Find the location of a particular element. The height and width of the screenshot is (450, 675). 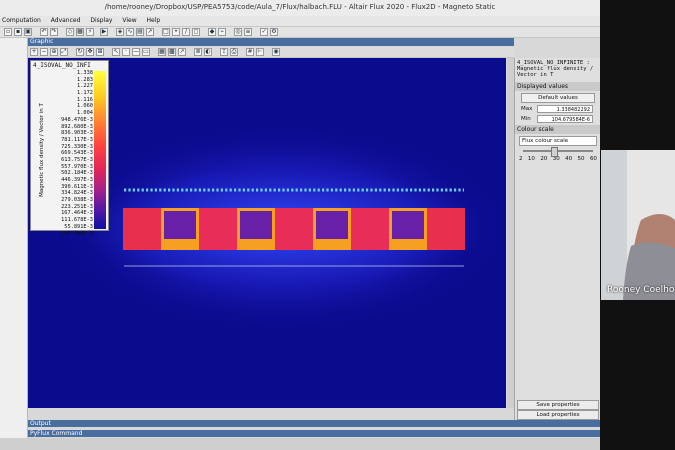

legend-value: 279.038E-3 is located at coordinates (77, 200).